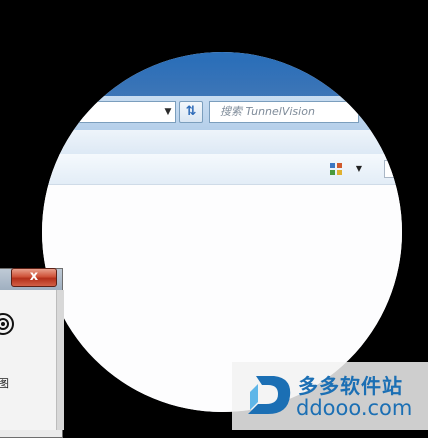 This screenshot has height=438, width=428. What do you see at coordinates (284, 112) in the screenshot?
I see `search-input: 搜索 TunnelVision` at bounding box center [284, 112].